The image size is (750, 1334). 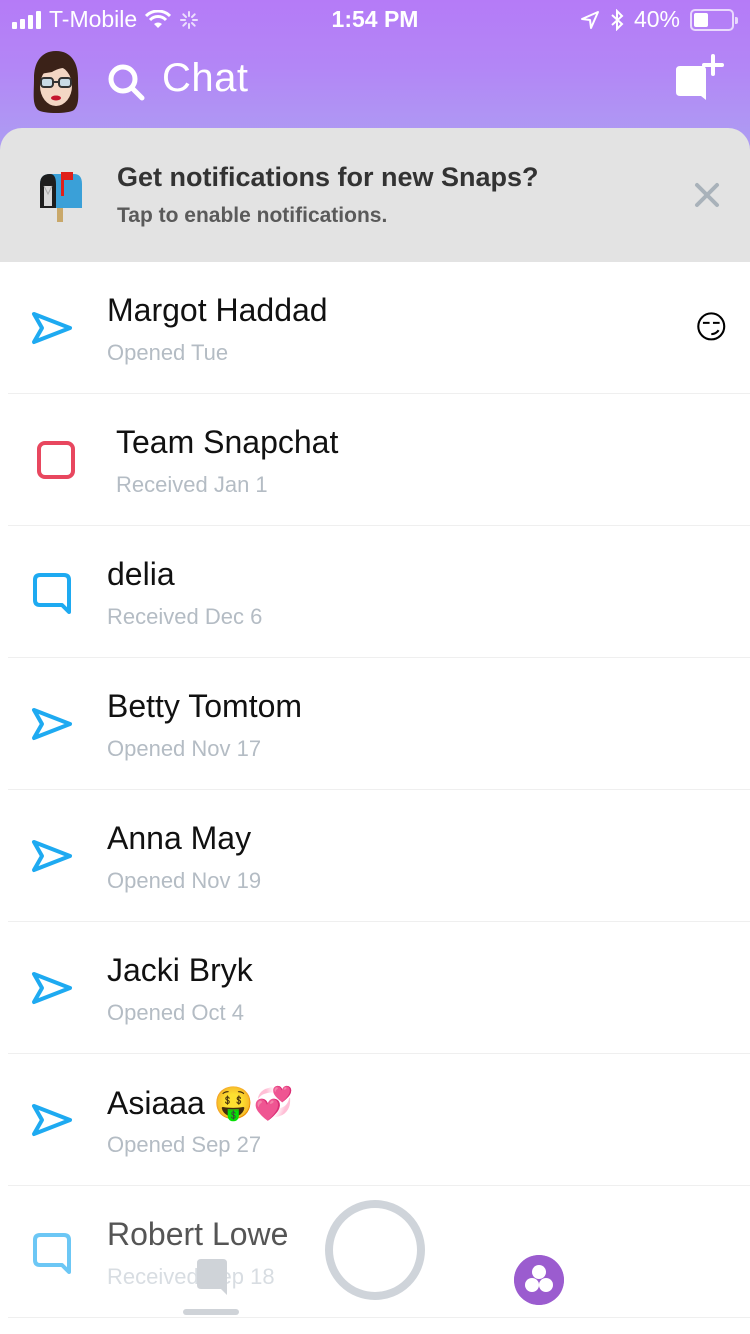 What do you see at coordinates (539, 1280) in the screenshot?
I see `discover-icon` at bounding box center [539, 1280].